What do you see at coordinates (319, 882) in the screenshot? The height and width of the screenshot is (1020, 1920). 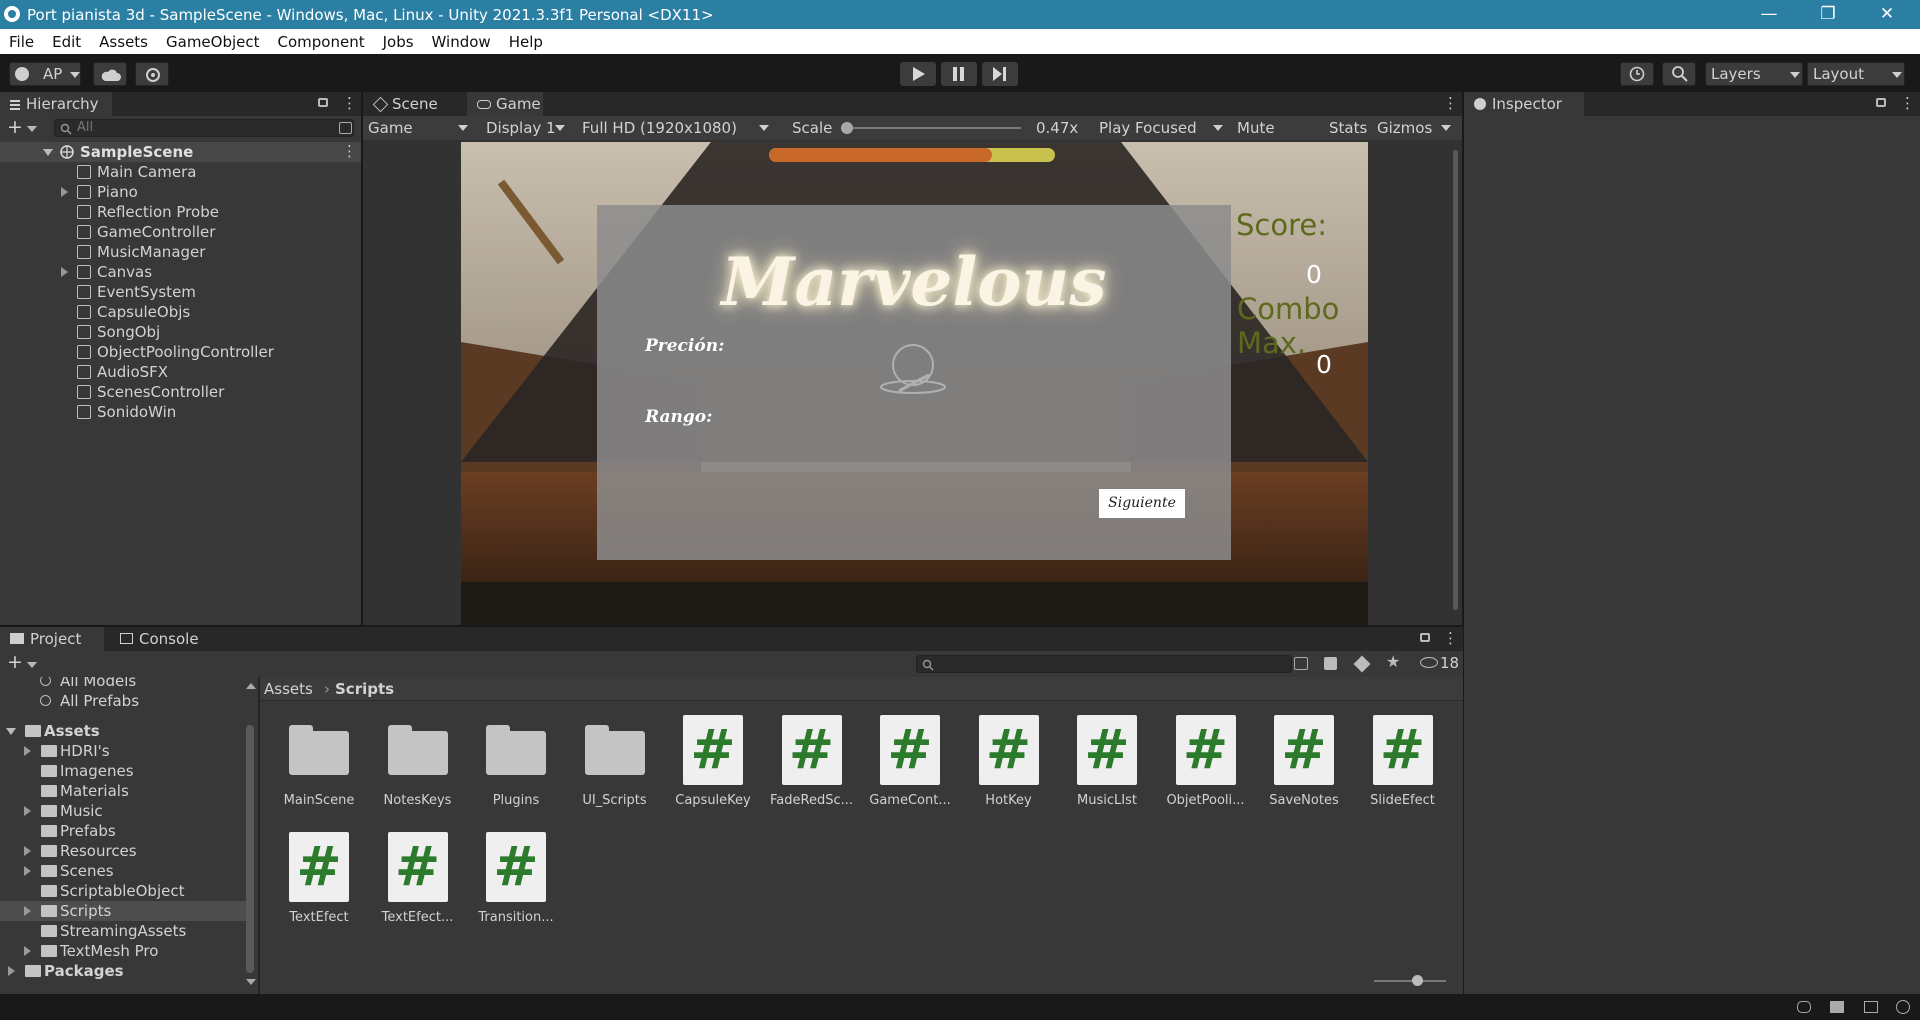 I see `asset-item: # TextEfect` at bounding box center [319, 882].